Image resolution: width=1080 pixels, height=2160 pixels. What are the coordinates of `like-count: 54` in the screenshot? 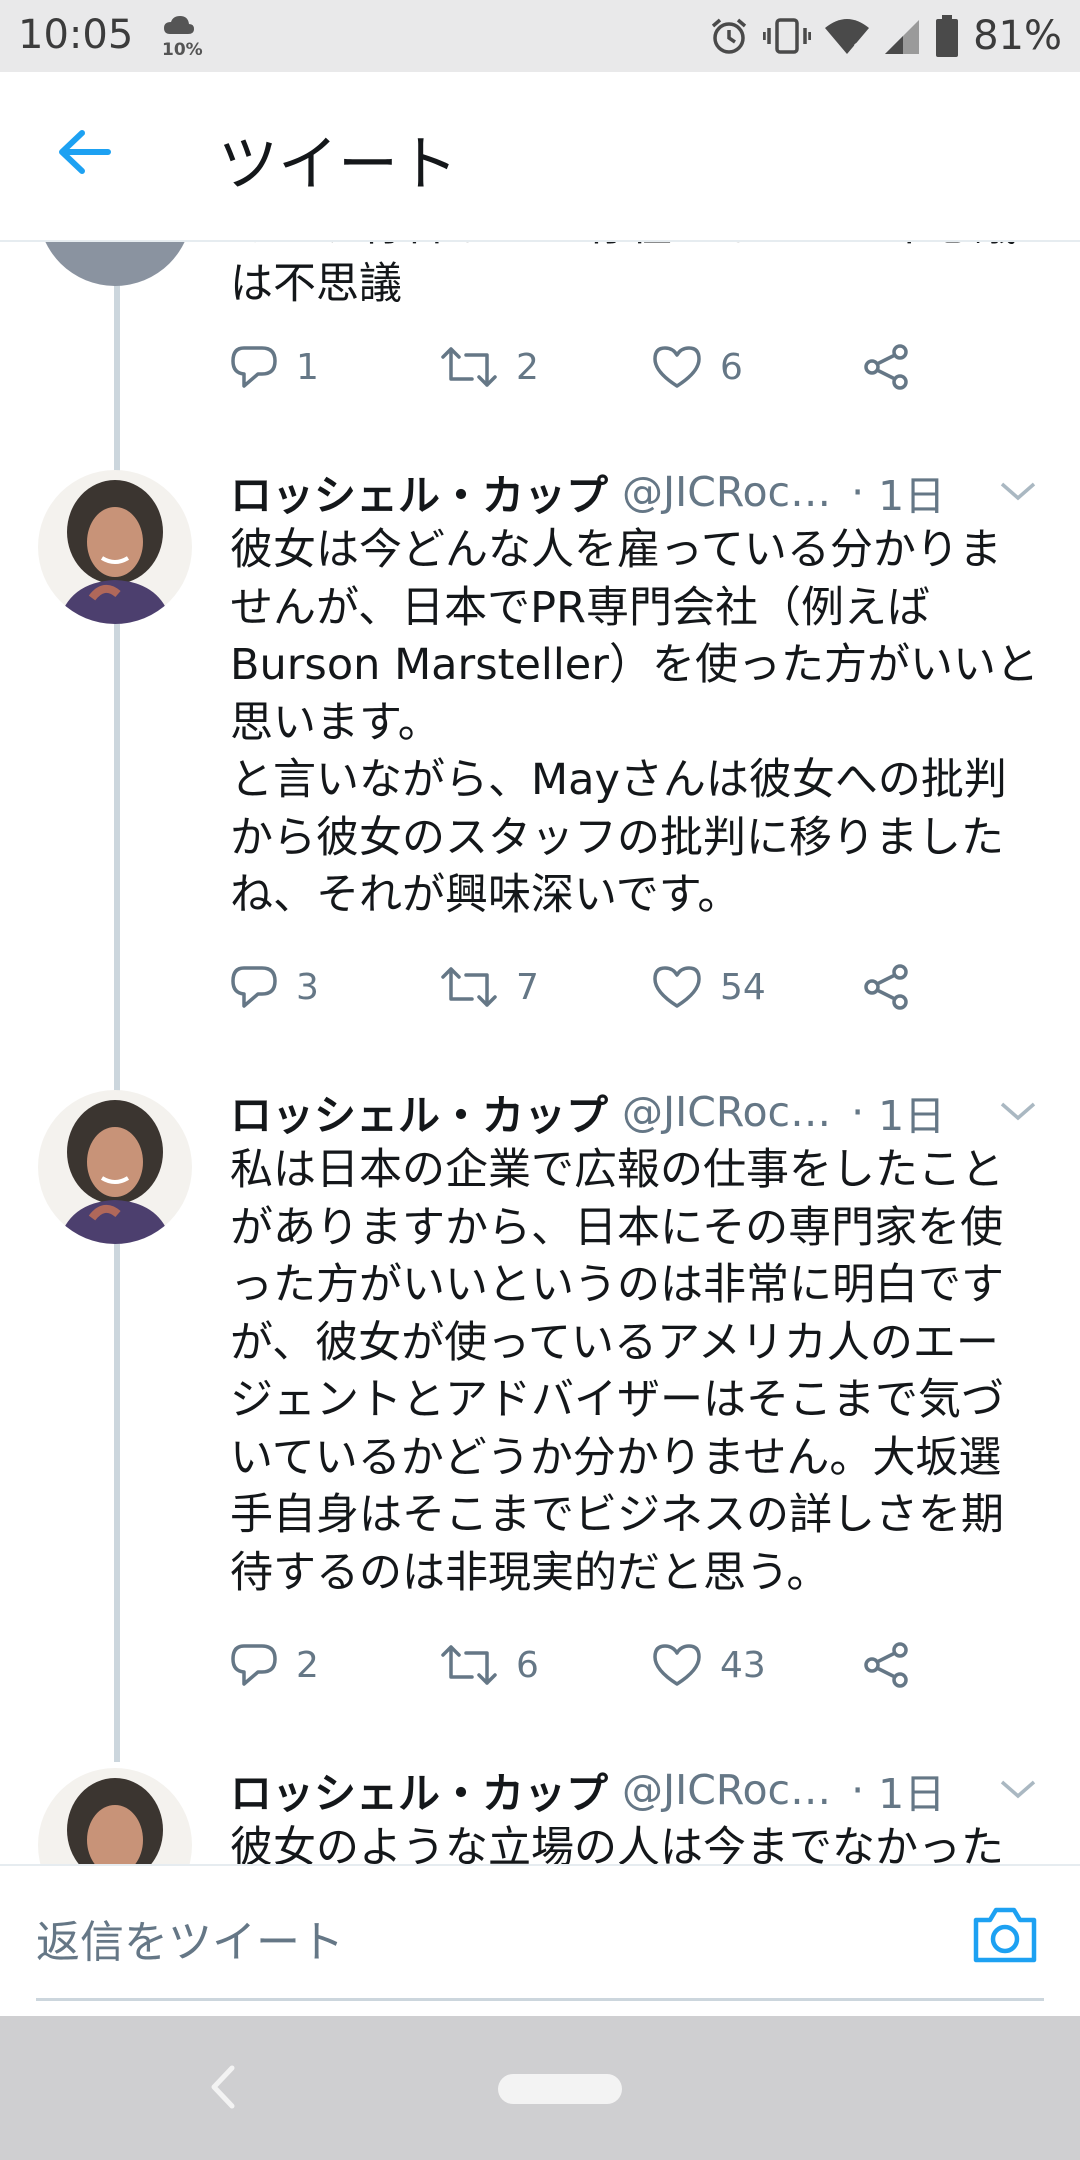 It's located at (743, 987).